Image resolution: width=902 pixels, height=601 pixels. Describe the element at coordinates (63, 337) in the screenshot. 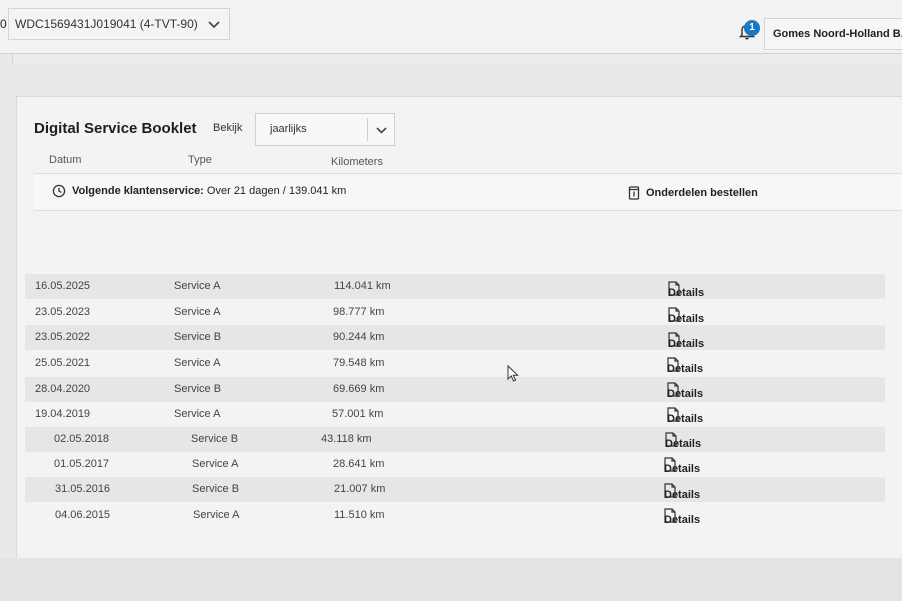

I see `row-date: 23.05.2022` at that location.